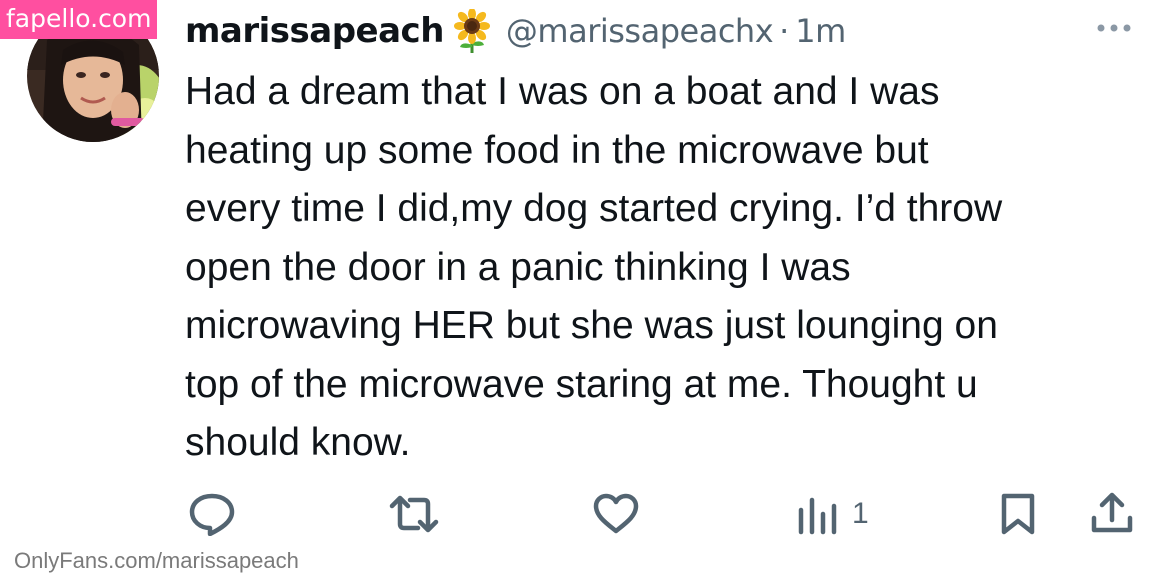  I want to click on retweet-button, so click(414, 514).